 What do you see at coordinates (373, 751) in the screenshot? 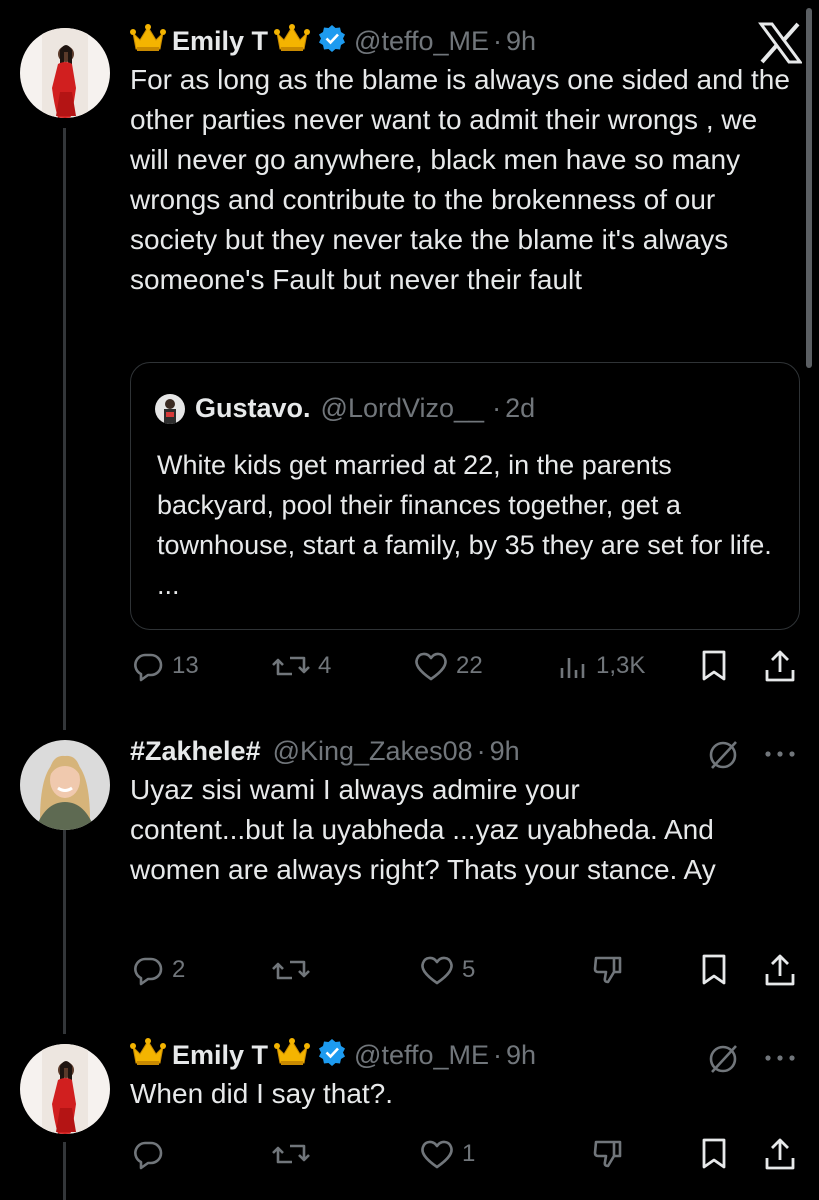
I see `user-handle: @King_Zakes08` at bounding box center [373, 751].